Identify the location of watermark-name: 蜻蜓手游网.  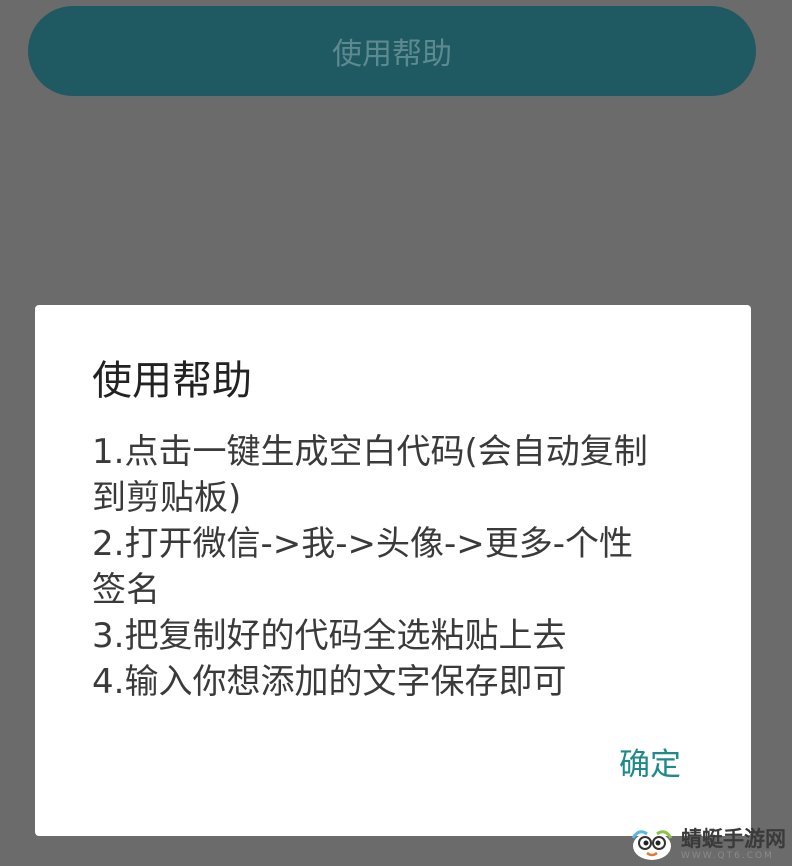
(733, 839).